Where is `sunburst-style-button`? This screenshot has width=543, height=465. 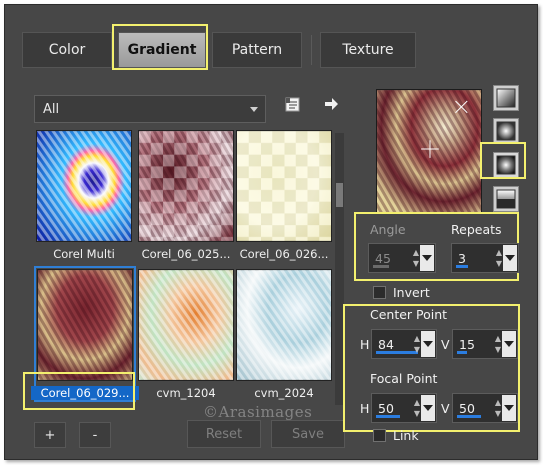 sunburst-style-button is located at coordinates (506, 165).